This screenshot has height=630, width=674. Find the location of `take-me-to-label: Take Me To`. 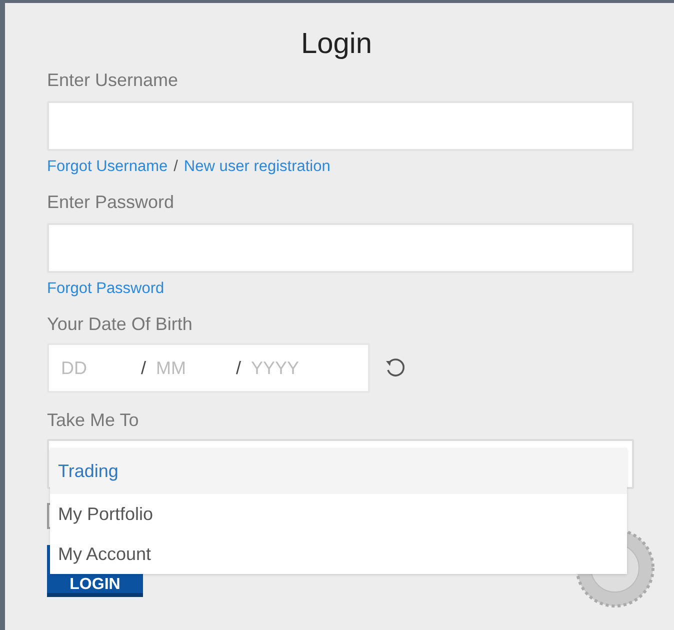

take-me-to-label: Take Me To is located at coordinates (93, 420).